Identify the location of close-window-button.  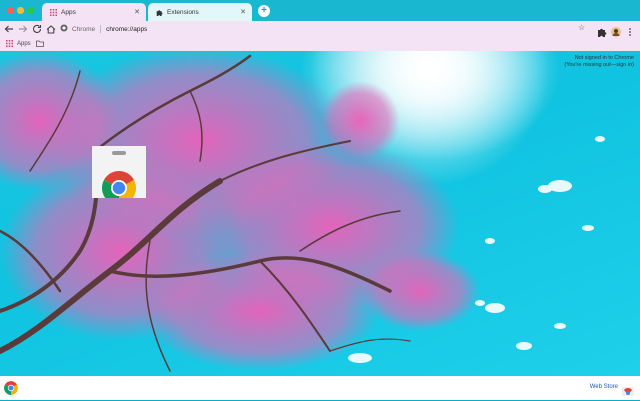
(10, 10).